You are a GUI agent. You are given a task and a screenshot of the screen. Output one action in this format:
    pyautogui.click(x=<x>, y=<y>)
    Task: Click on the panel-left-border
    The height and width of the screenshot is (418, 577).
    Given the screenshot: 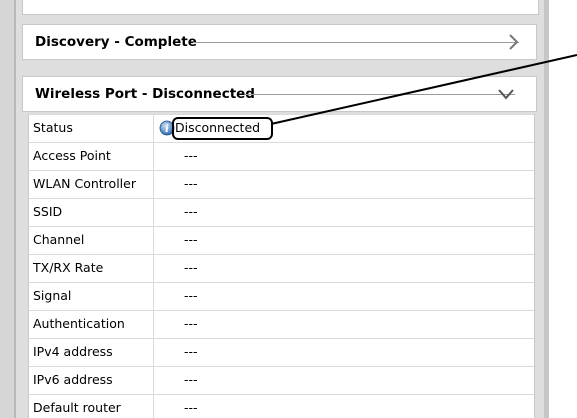 What is the action you would take?
    pyautogui.click(x=15, y=209)
    